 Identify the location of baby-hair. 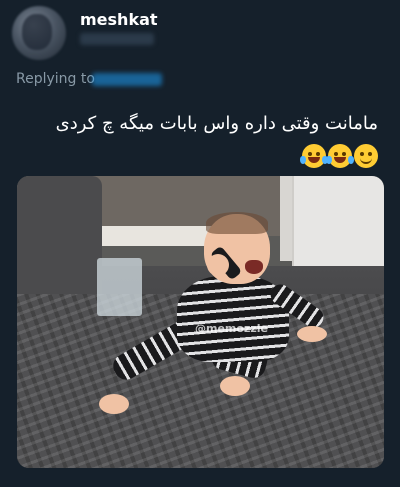
(237, 223).